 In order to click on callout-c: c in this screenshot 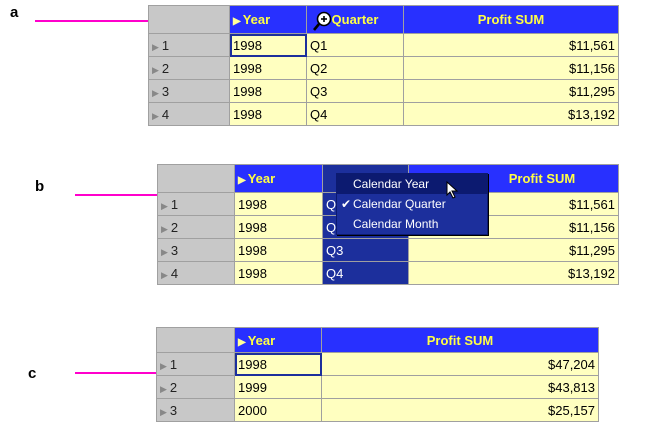, I will do `click(32, 373)`.